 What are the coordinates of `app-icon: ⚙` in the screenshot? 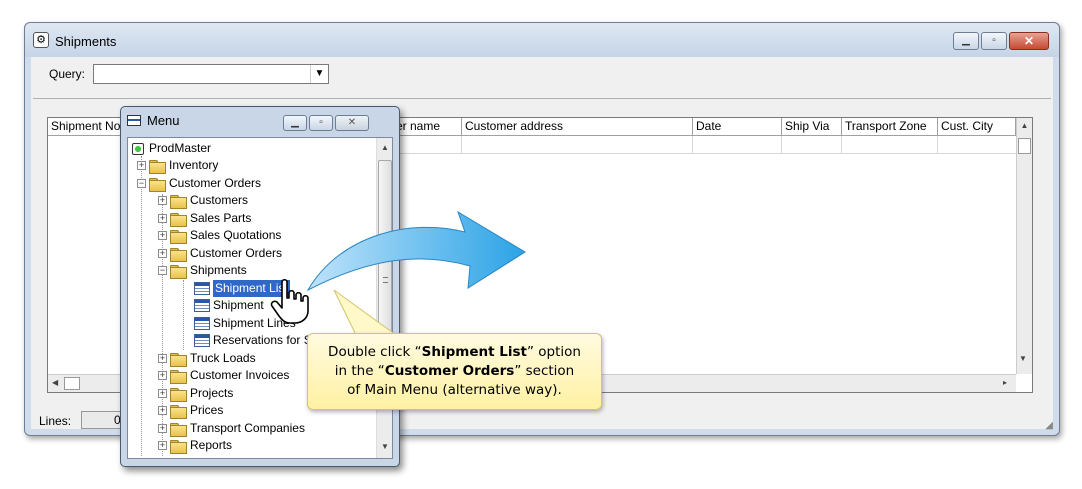 It's located at (41, 40).